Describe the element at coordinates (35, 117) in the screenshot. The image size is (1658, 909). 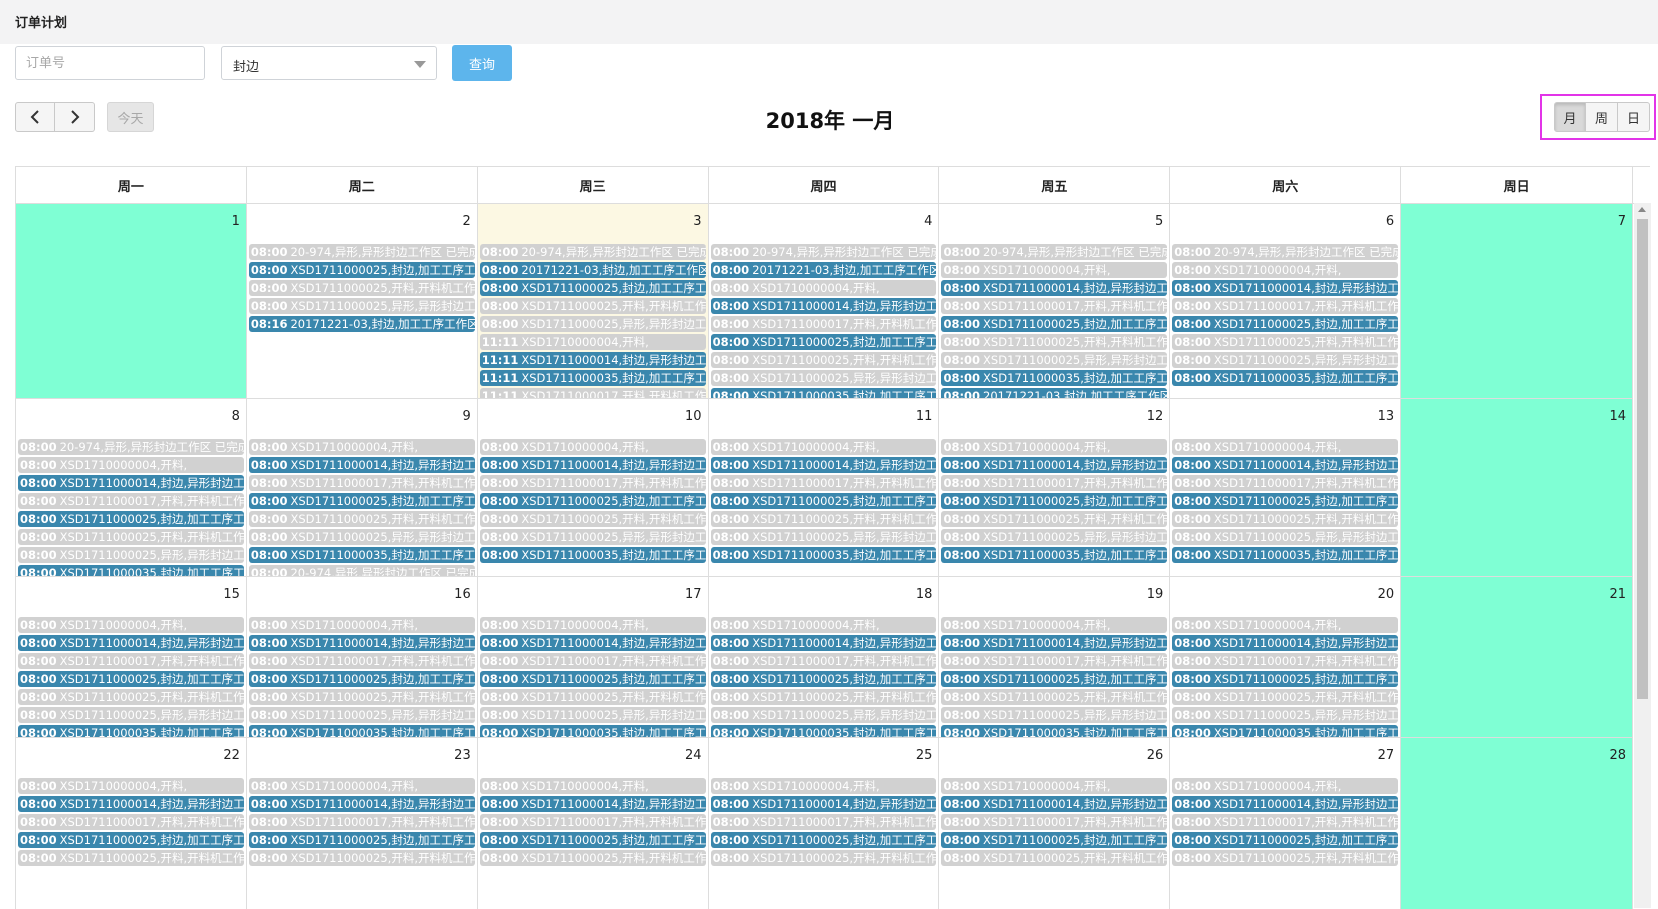
I see `prev-month-button` at that location.